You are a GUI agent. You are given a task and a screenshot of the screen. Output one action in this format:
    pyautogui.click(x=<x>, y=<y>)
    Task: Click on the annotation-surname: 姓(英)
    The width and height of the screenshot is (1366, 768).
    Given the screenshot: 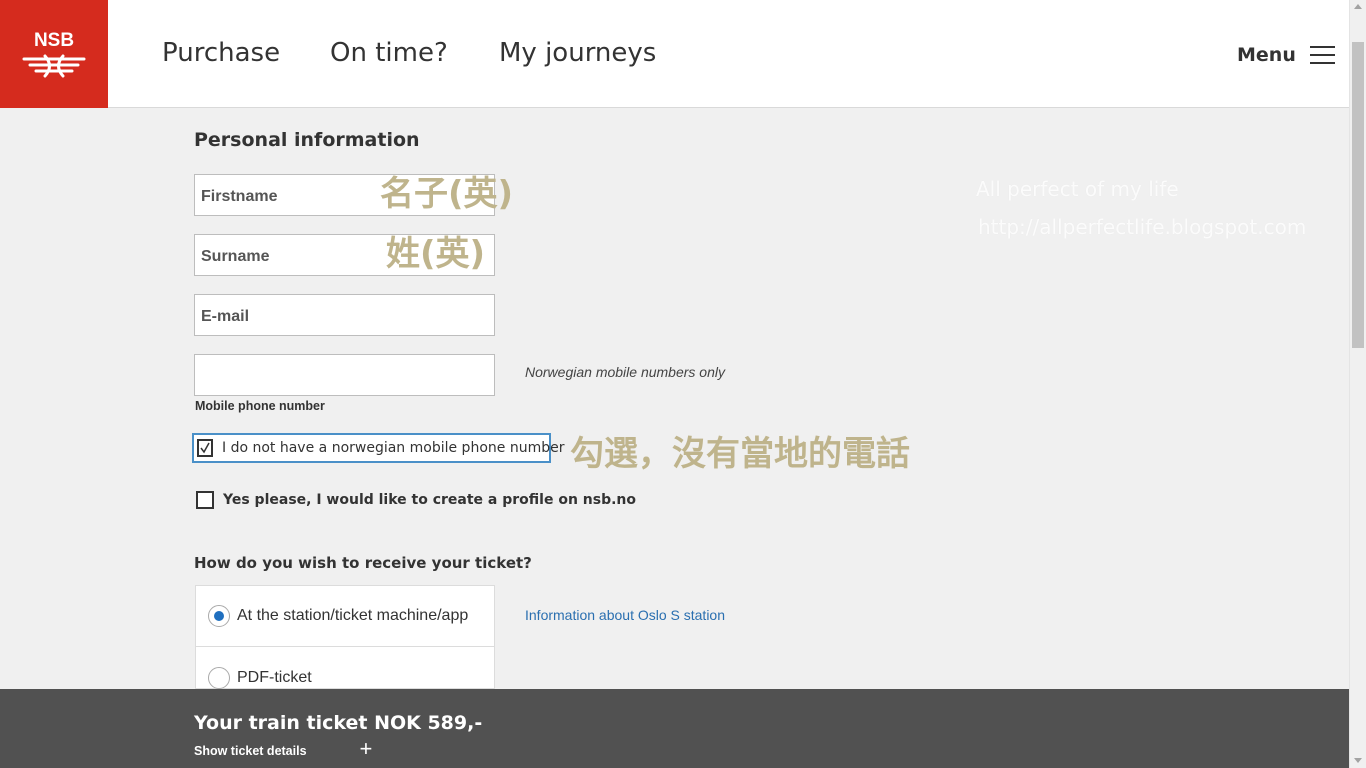 What is the action you would take?
    pyautogui.click(x=436, y=254)
    